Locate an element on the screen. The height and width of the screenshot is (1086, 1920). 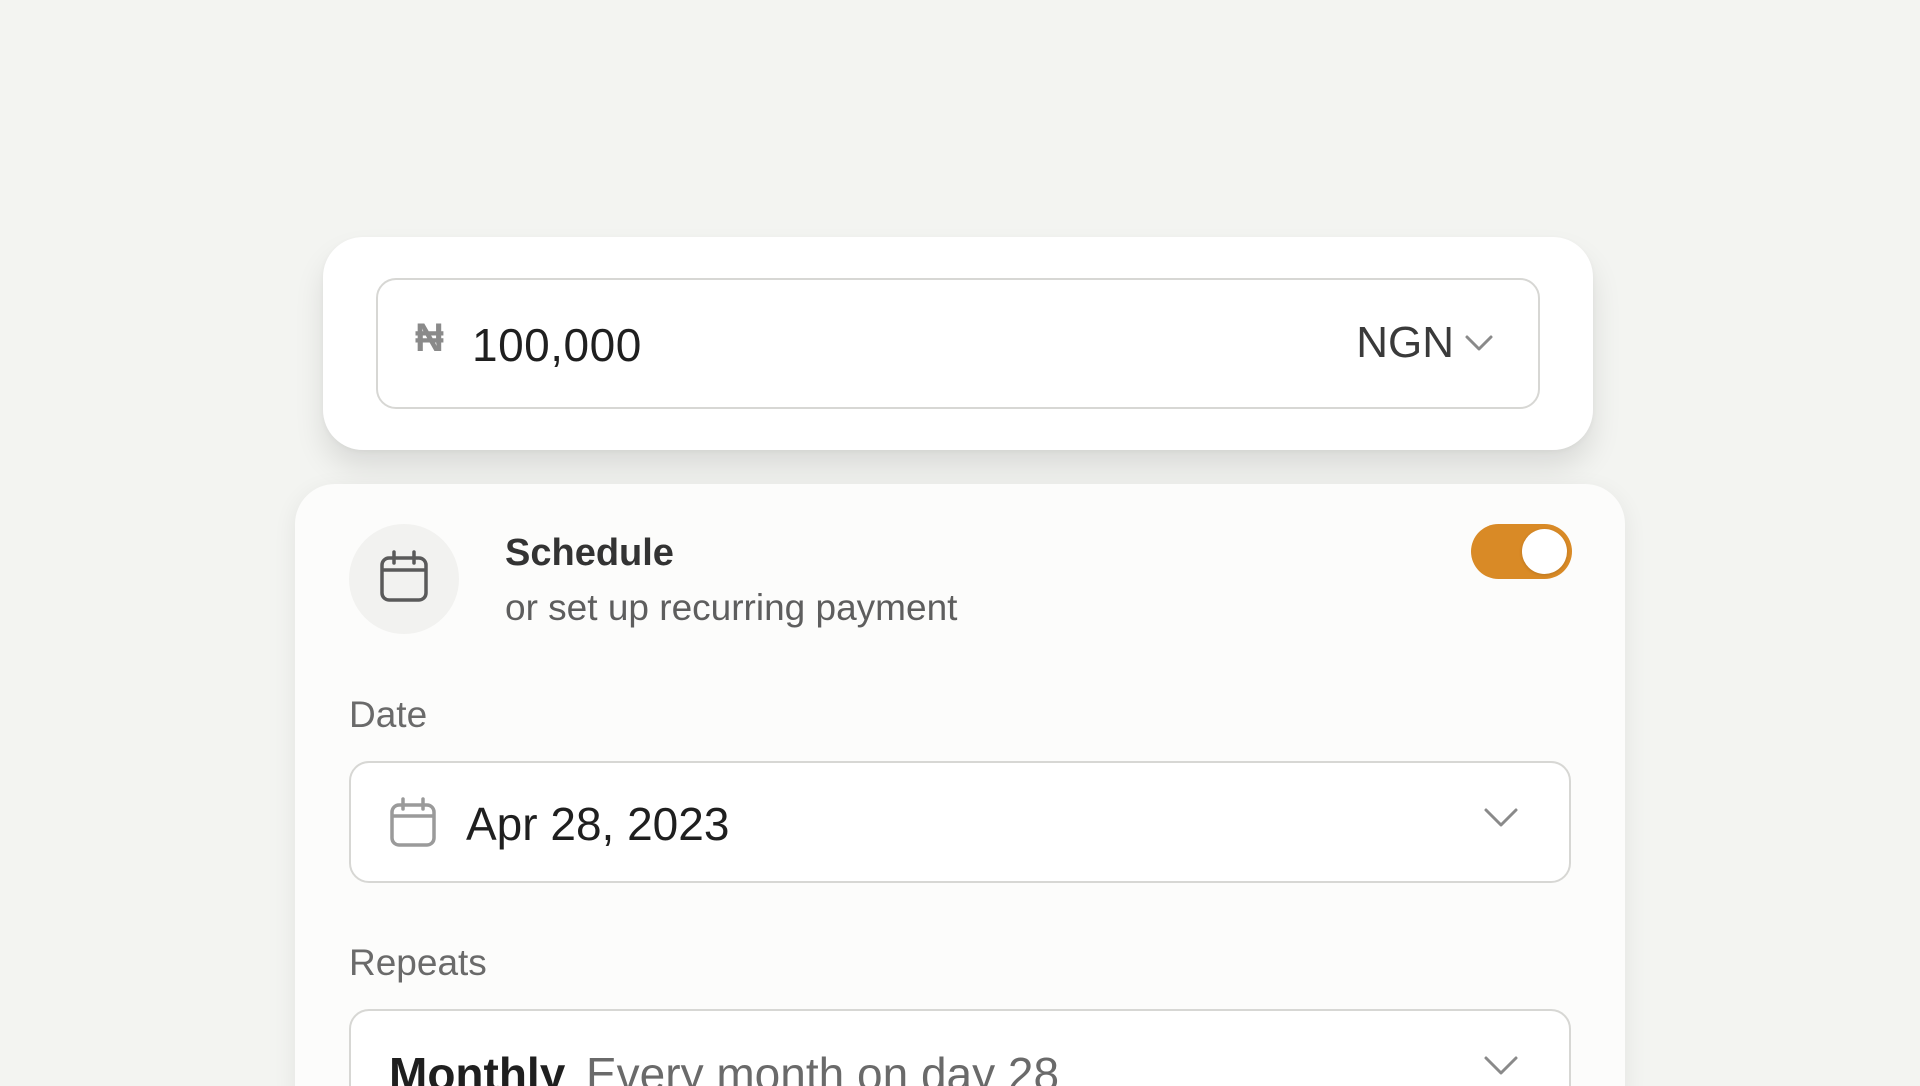
currency-symbol: ₦ is located at coordinates (429, 338).